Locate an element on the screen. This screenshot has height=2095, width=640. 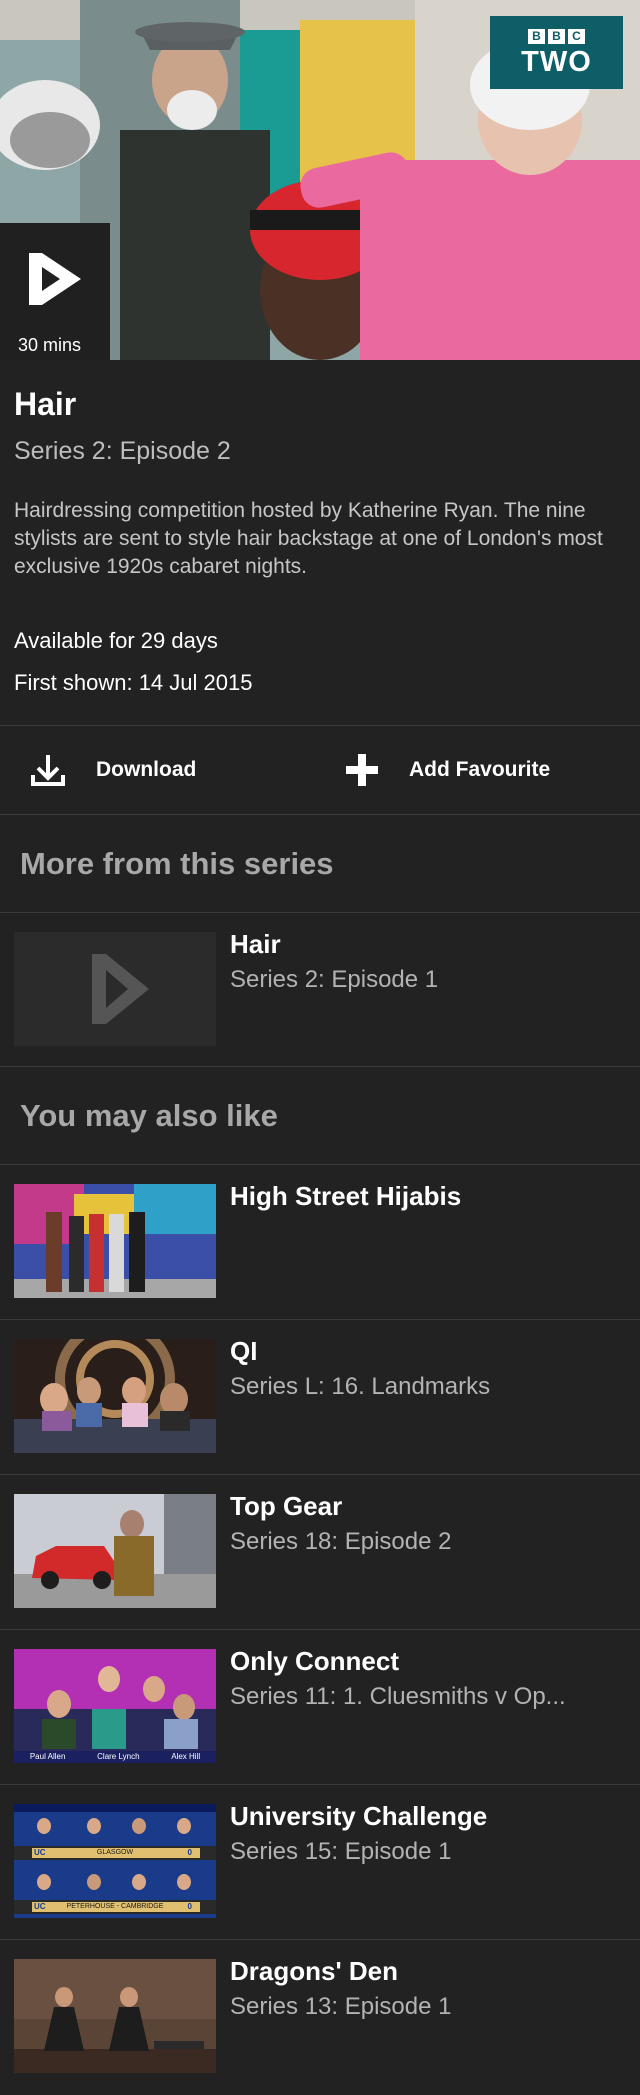
item-title: Hair is located at coordinates (255, 944).